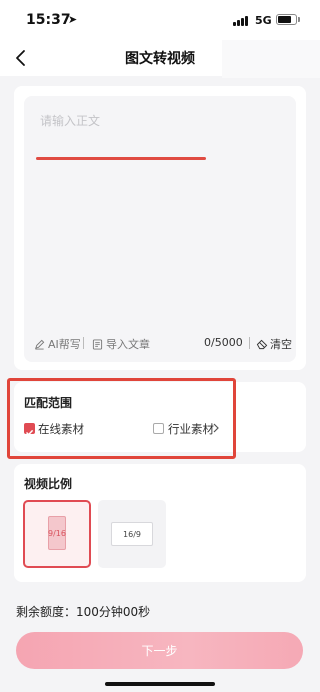  Describe the element at coordinates (83, 612) in the screenshot. I see `remaining-quota: 剩余额度：100分钟00秒` at that location.